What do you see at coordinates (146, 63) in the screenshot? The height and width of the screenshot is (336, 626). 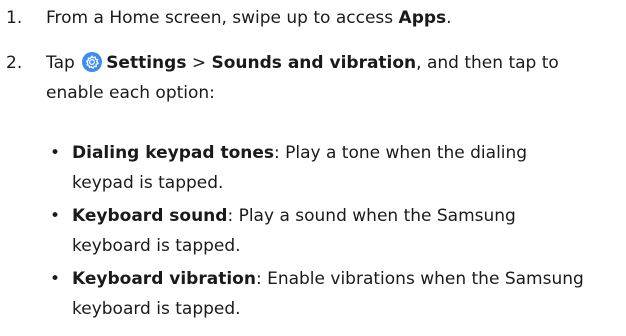 I see `settings-label: Settings` at bounding box center [146, 63].